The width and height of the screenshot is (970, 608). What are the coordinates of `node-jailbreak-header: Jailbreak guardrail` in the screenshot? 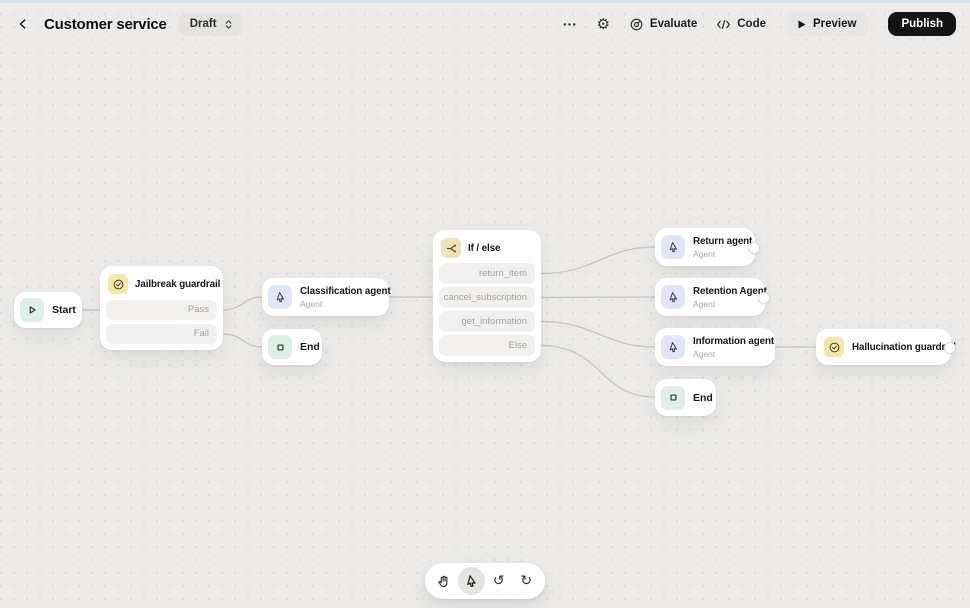 It's located at (163, 284).